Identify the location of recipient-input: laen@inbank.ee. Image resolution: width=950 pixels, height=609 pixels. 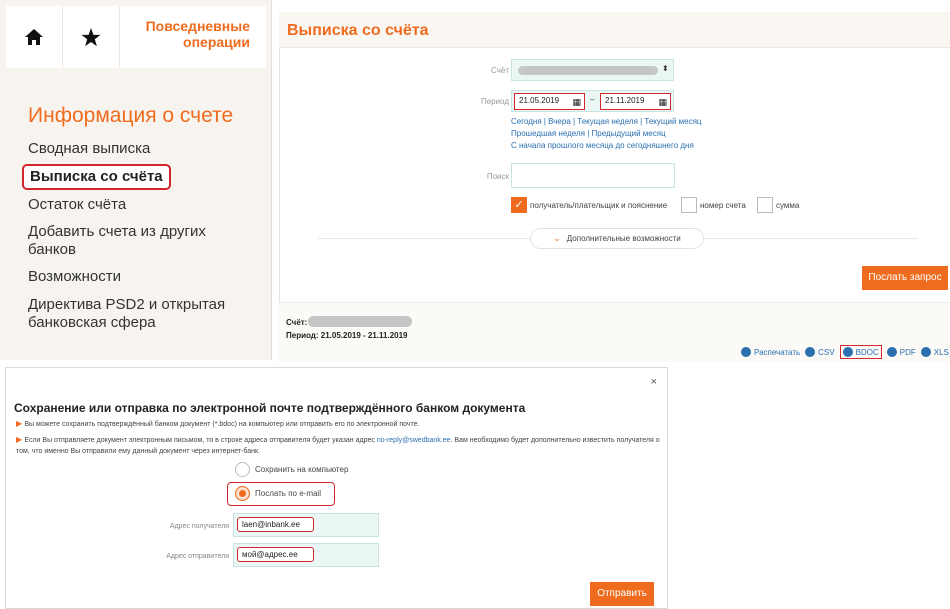
(306, 525).